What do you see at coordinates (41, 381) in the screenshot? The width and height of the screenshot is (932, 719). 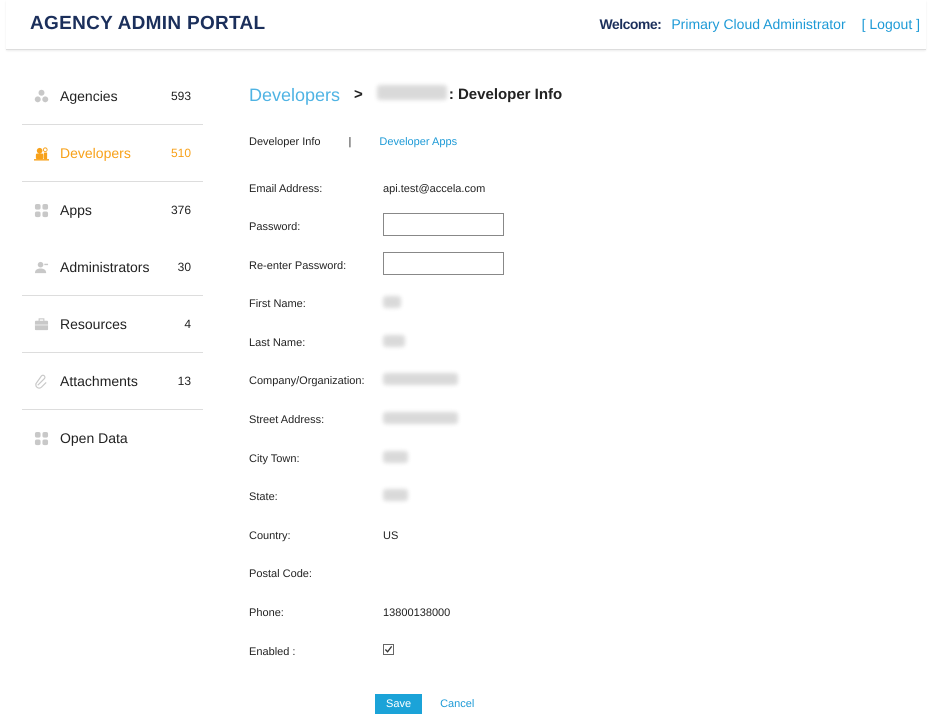 I see `paperclip-icon` at bounding box center [41, 381].